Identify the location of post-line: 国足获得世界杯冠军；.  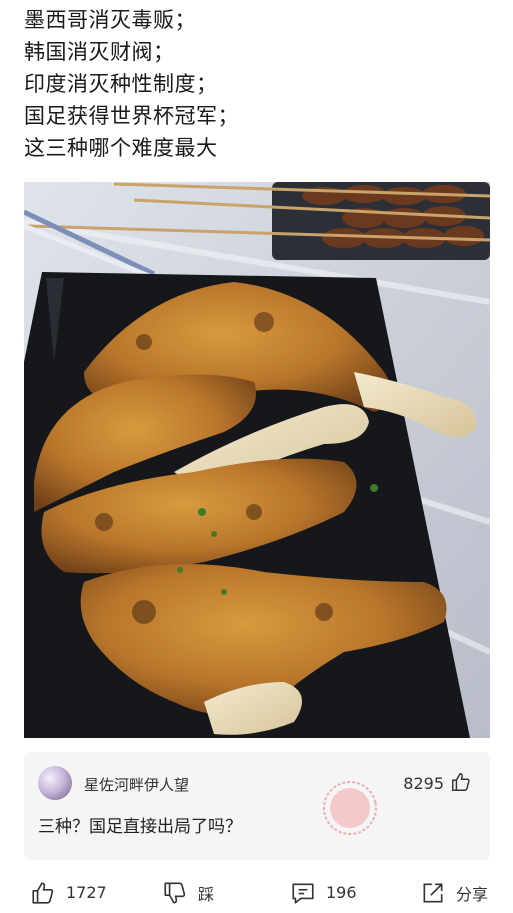
(131, 116).